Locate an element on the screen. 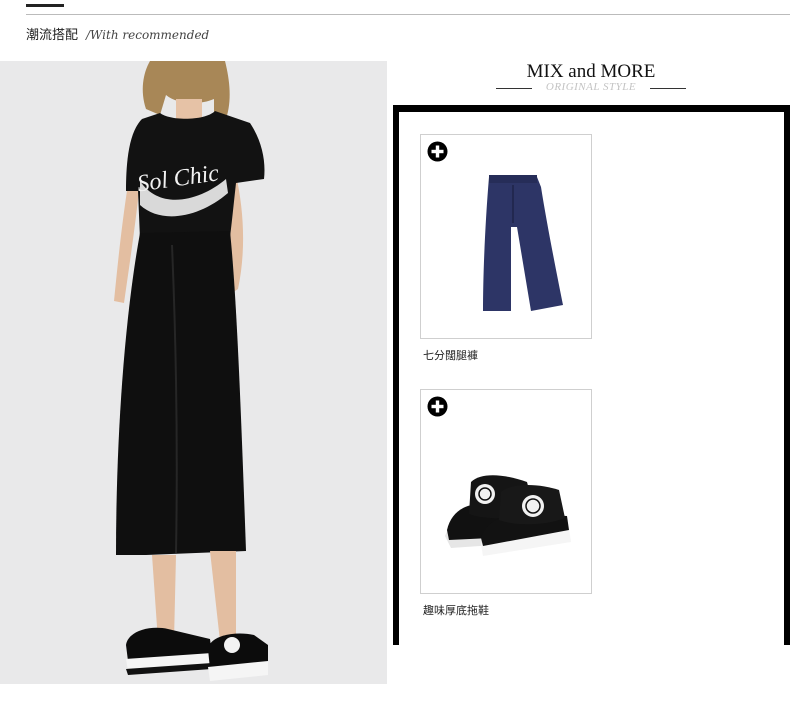  product-name-pants: 七分闊腿褲 is located at coordinates (450, 355).